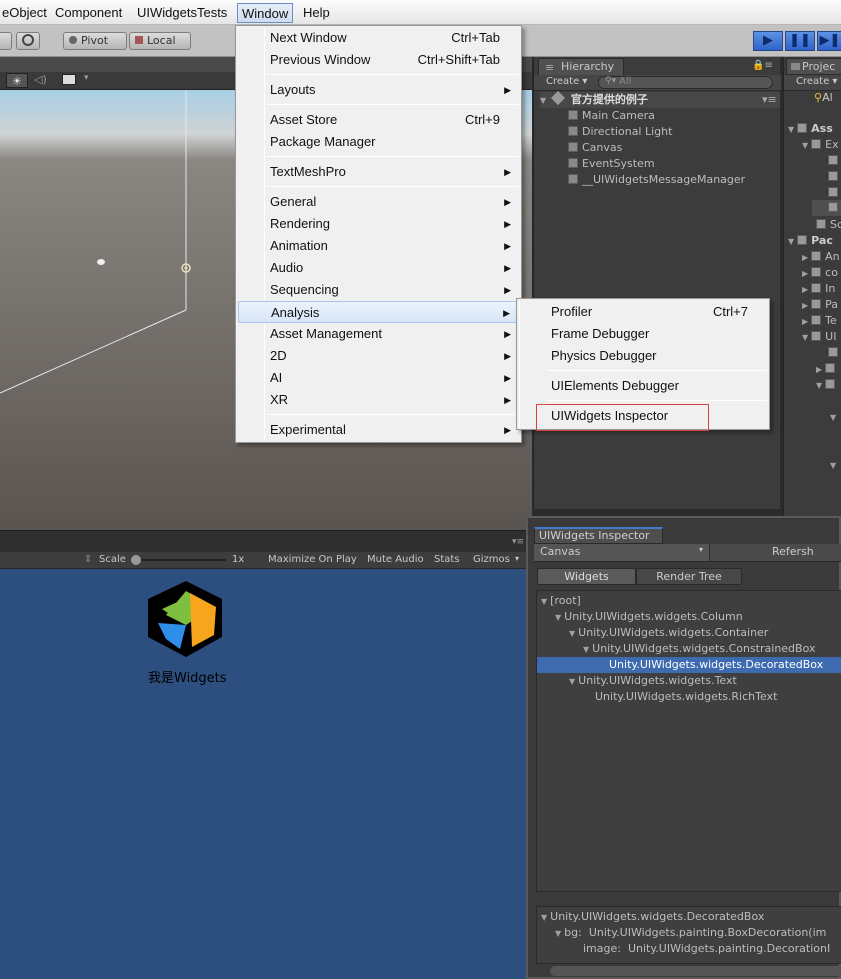 The height and width of the screenshot is (979, 841). Describe the element at coordinates (660, 99) in the screenshot. I see `scene-row: ▼ 官方提供的例子 ▾≡` at that location.